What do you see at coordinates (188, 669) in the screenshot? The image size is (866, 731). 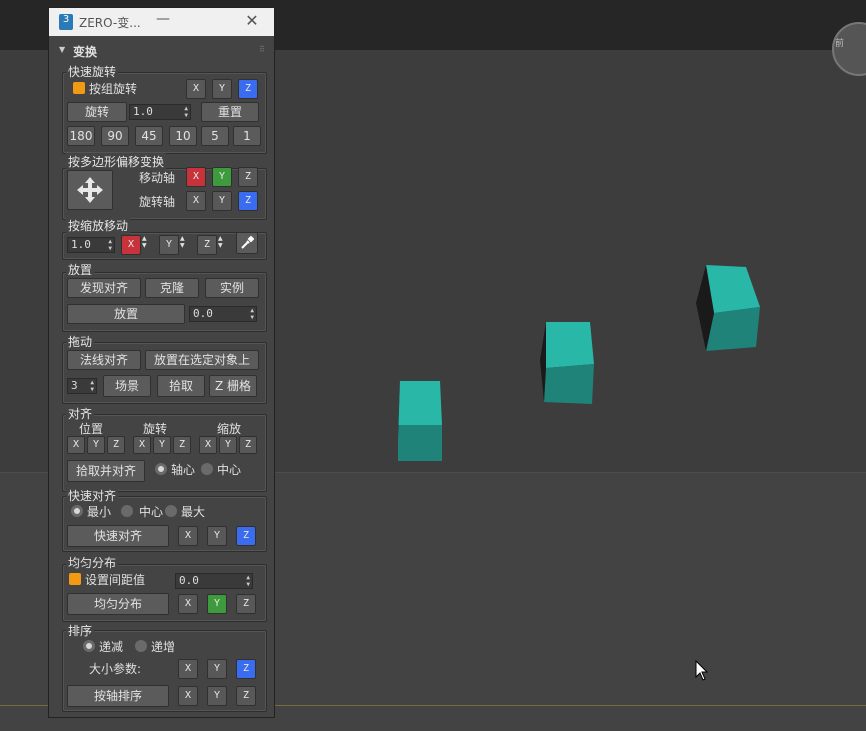 I see `size-param-axis-x: X` at bounding box center [188, 669].